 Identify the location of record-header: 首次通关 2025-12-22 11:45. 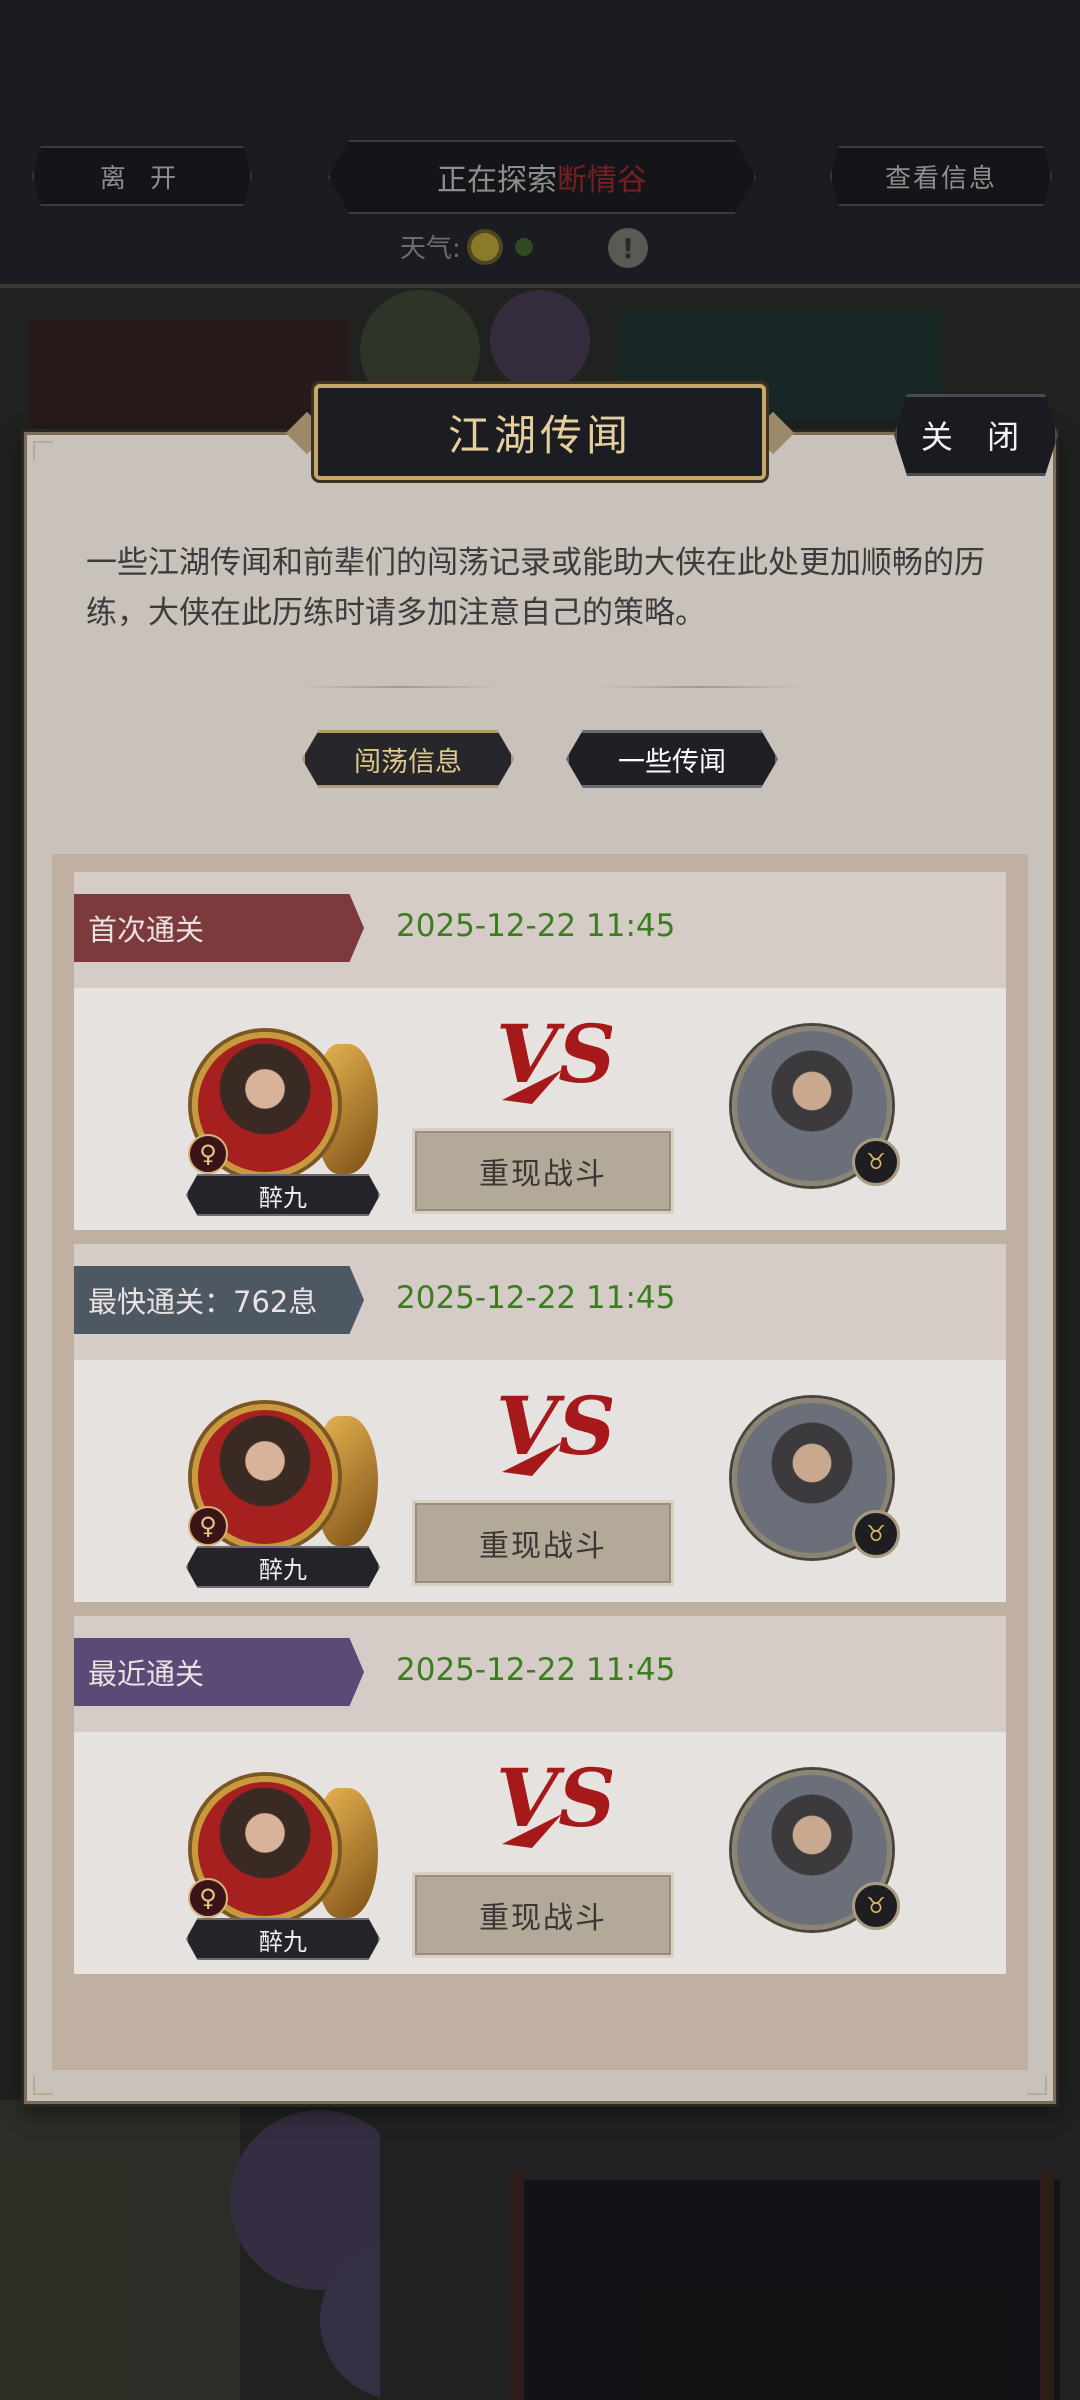
(540, 930).